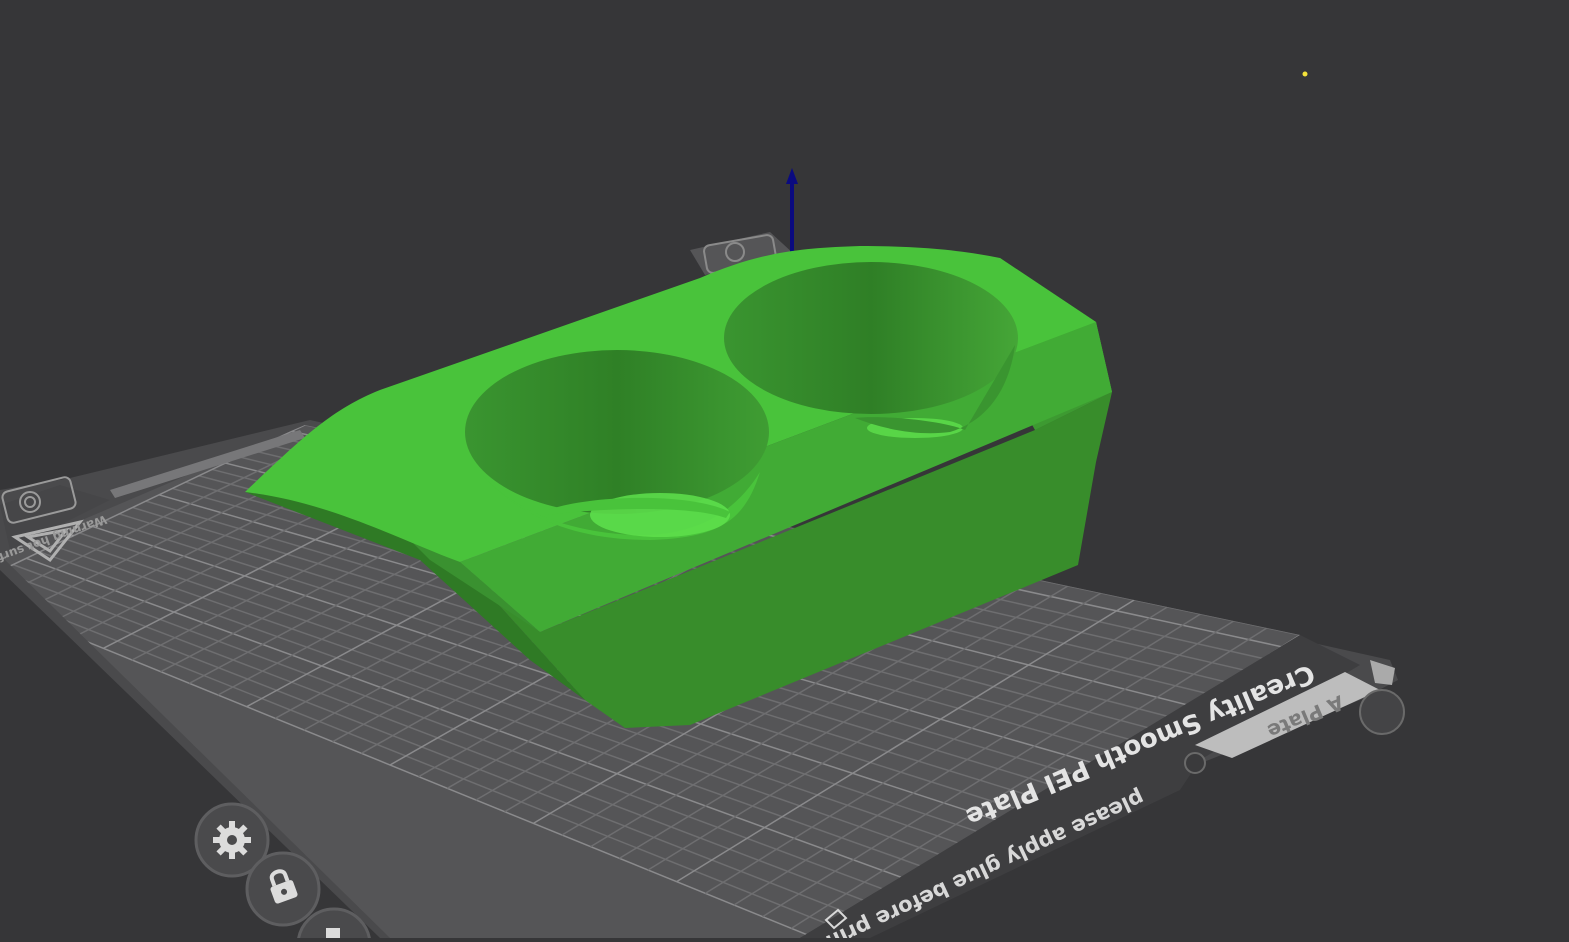 Image resolution: width=1569 pixels, height=942 pixels. I want to click on plate-screw-icon, so click(1382, 712).